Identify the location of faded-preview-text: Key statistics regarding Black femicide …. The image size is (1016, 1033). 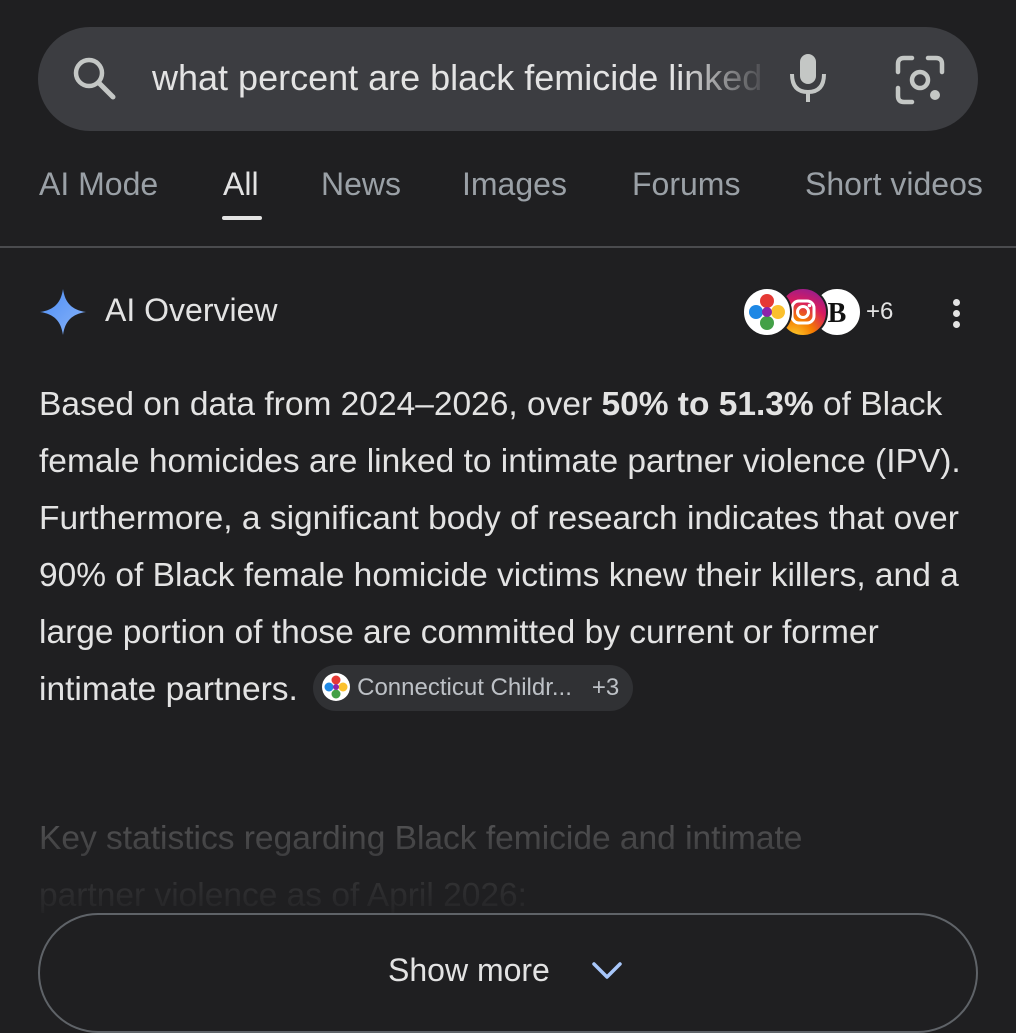
(514, 867).